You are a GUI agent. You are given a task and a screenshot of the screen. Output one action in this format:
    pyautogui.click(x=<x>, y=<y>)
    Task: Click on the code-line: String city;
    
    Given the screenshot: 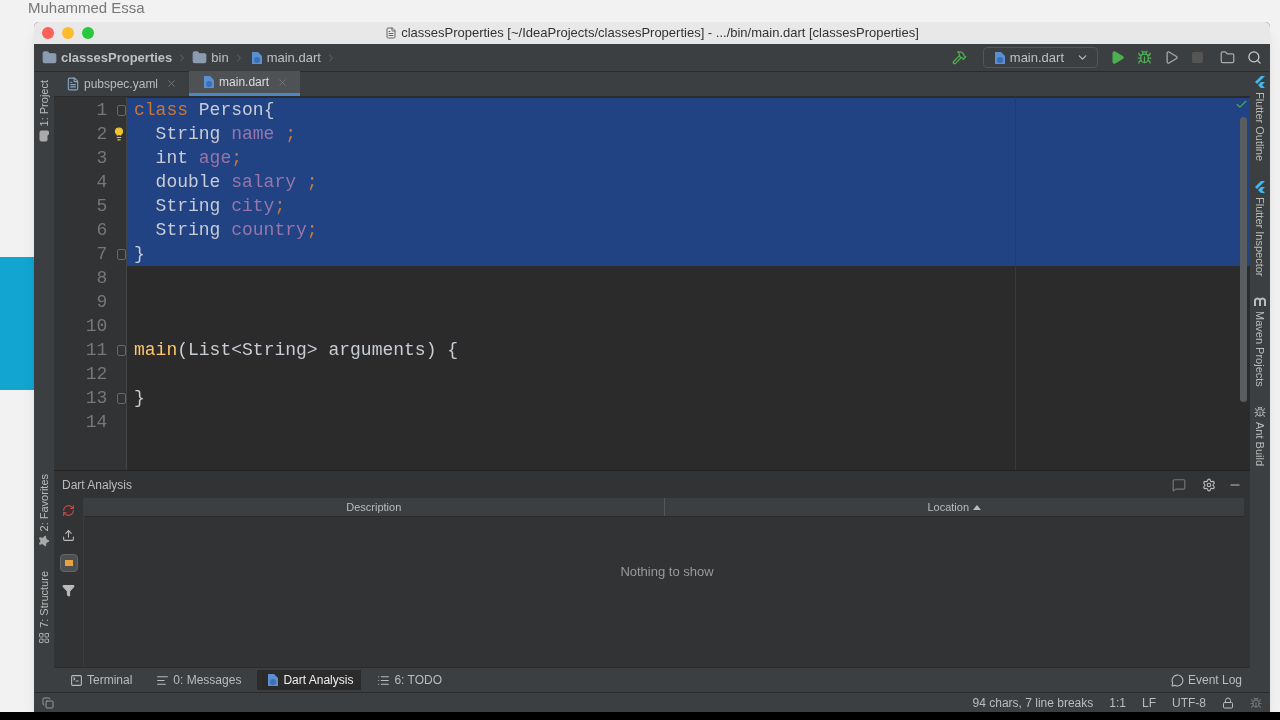 What is the action you would take?
    pyautogui.click(x=220, y=206)
    